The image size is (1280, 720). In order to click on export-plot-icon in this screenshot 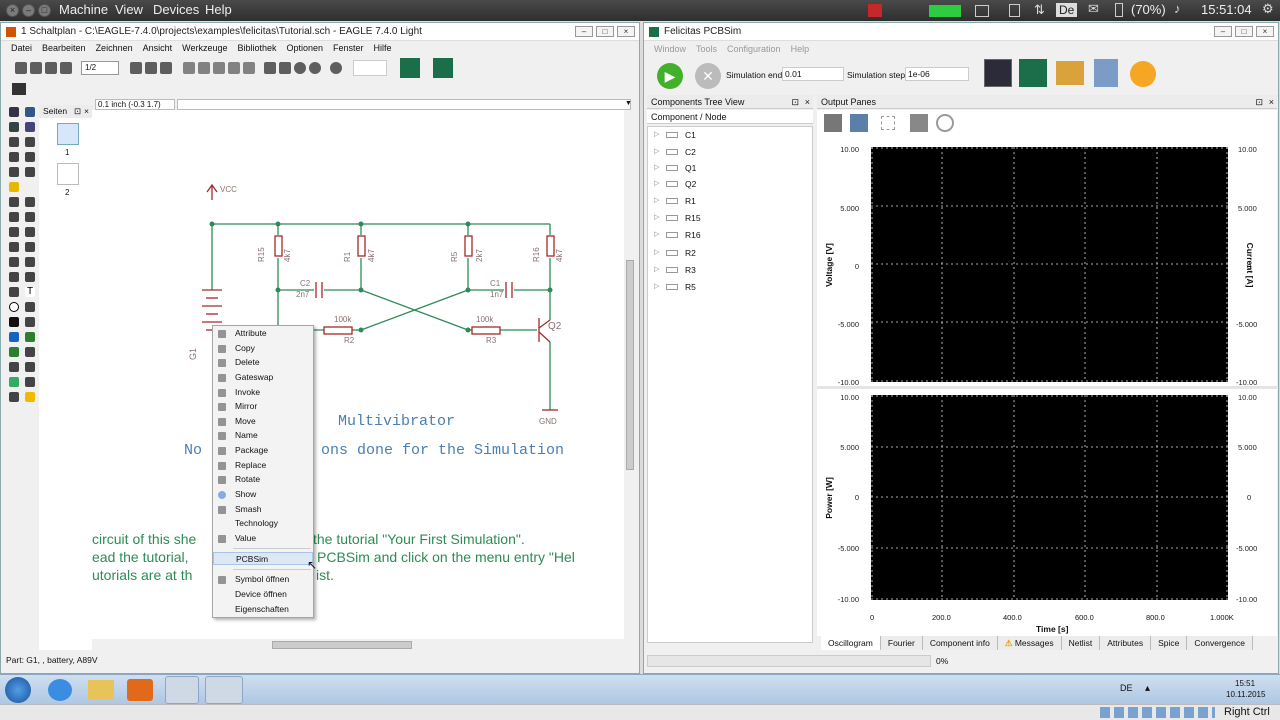, I will do `click(859, 123)`.